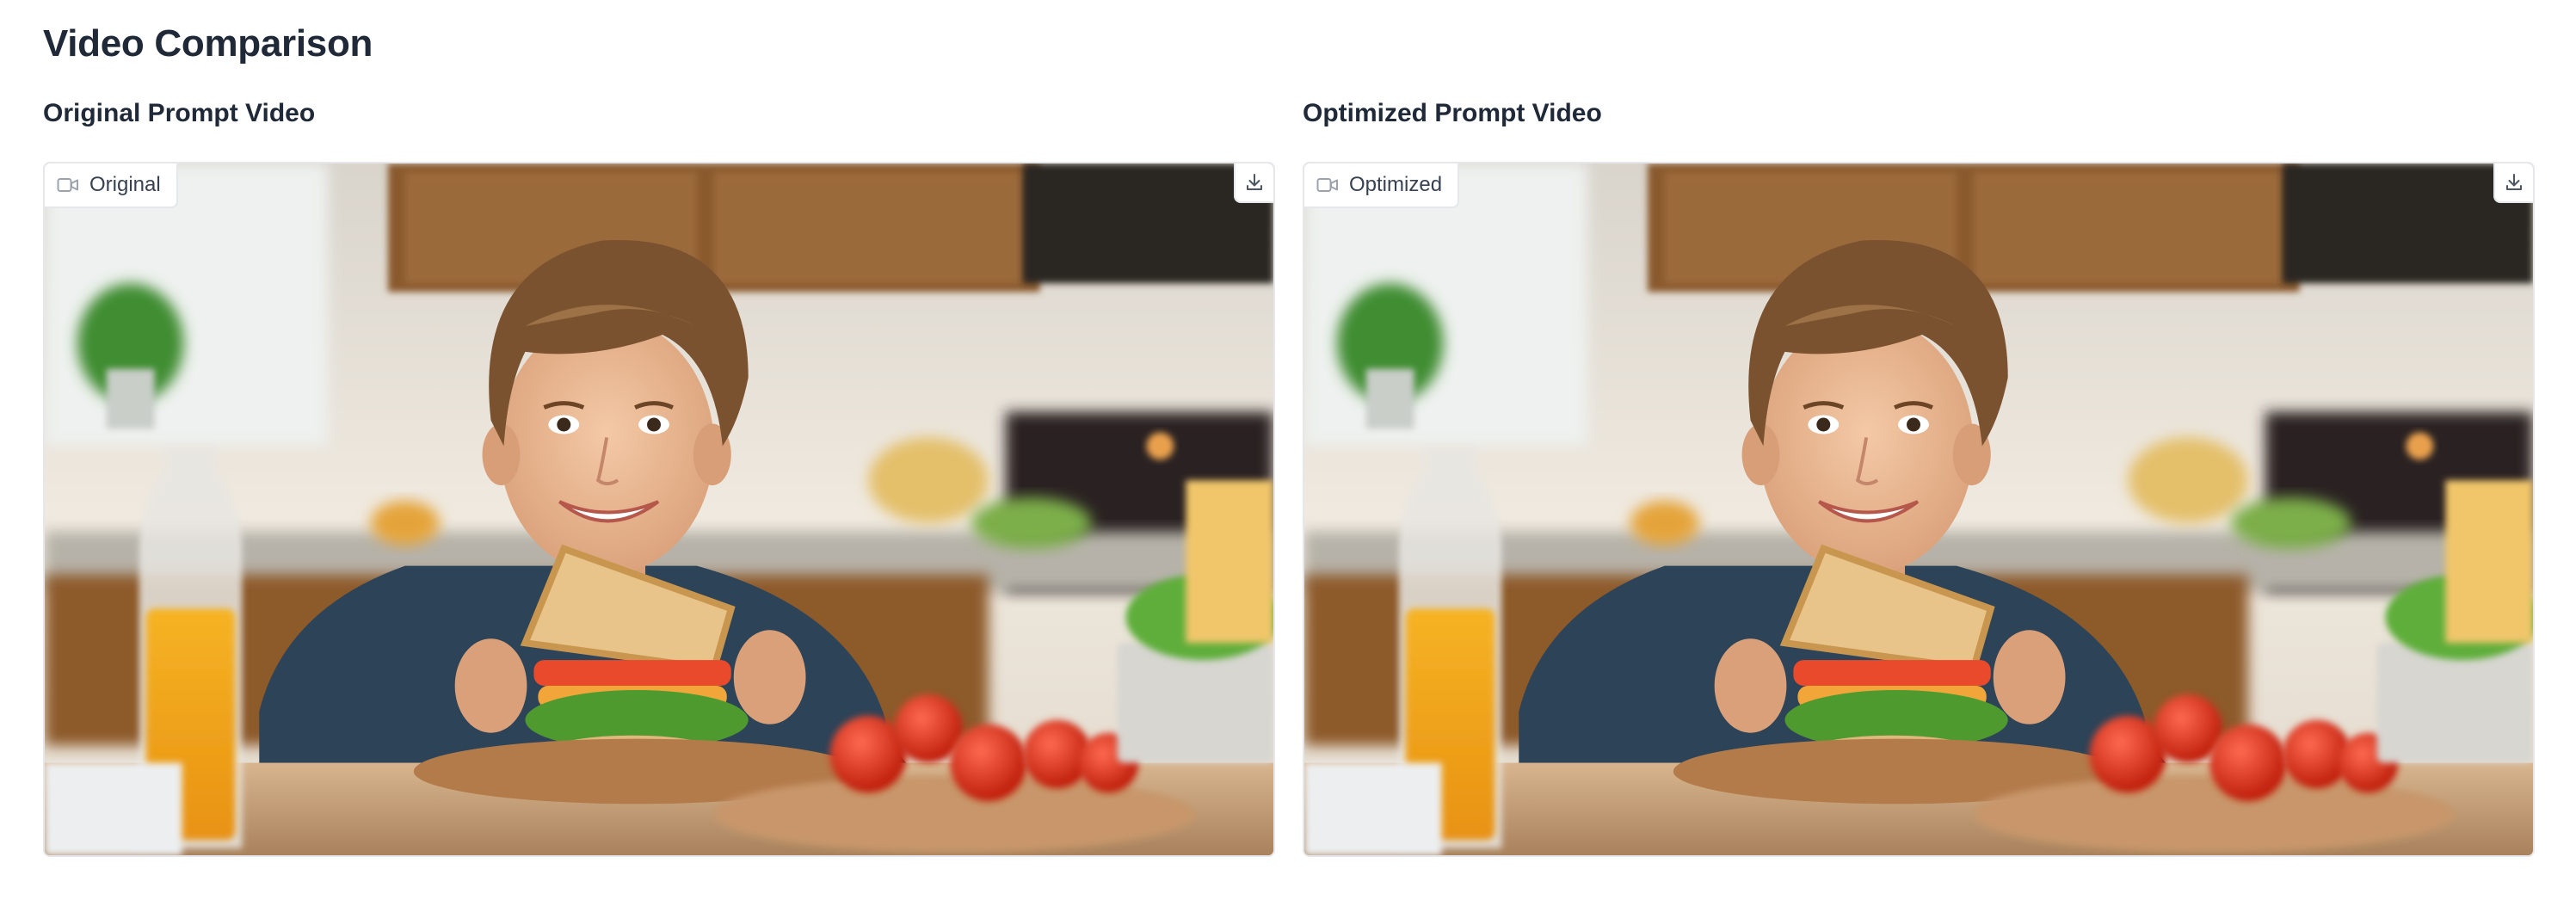 The image size is (2576, 900). I want to click on original-video-badge: Original, so click(111, 185).